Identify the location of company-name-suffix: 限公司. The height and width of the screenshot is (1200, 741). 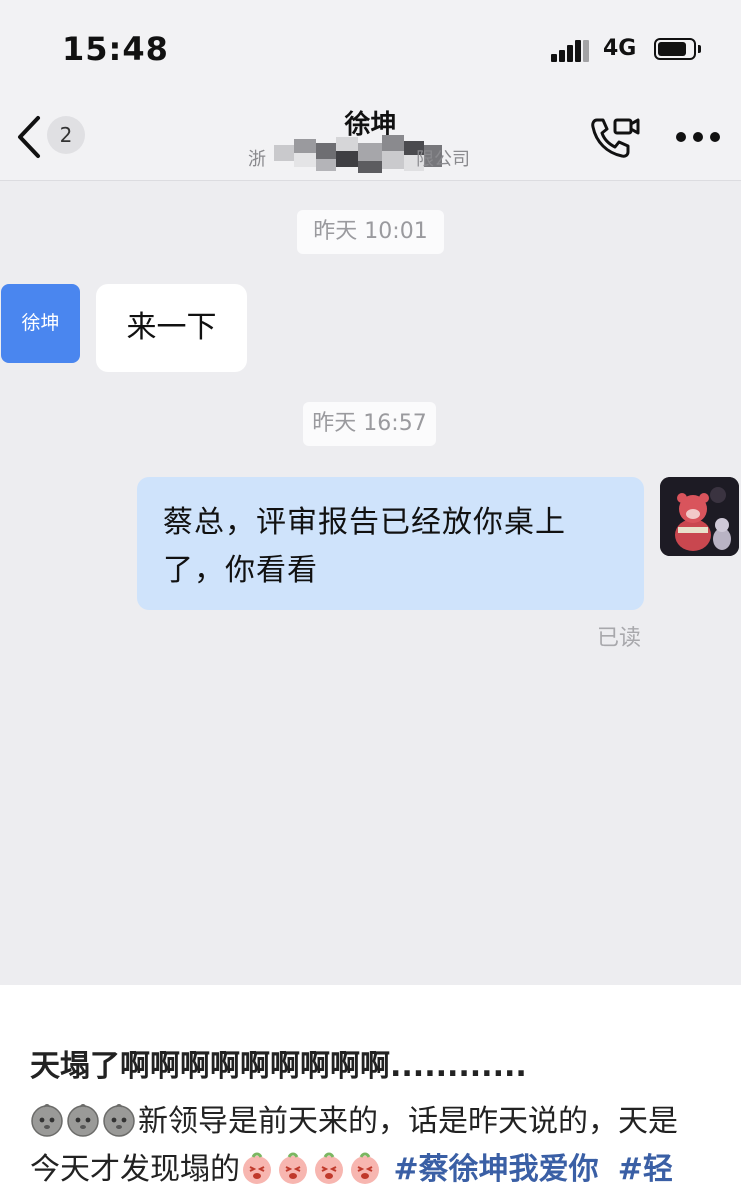
(443, 159).